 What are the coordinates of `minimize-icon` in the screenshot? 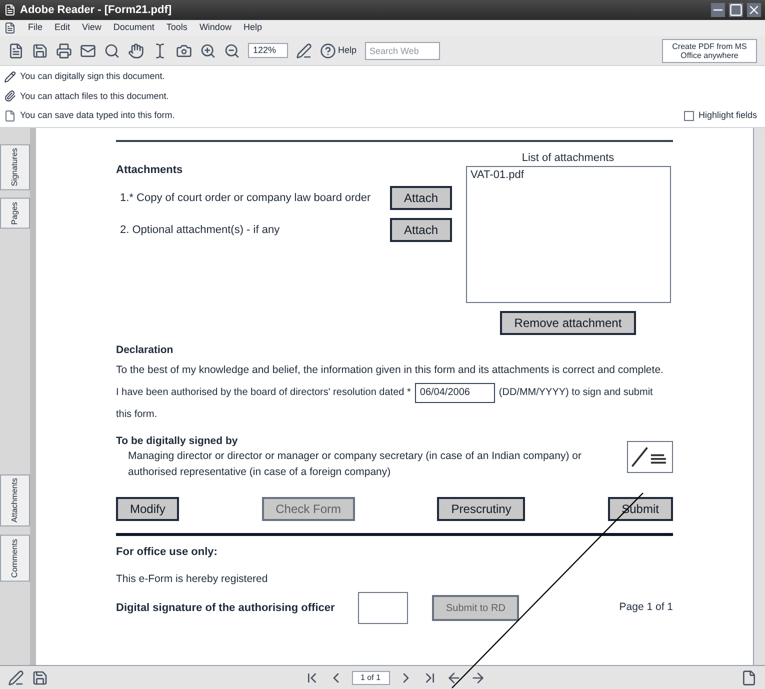 It's located at (718, 10).